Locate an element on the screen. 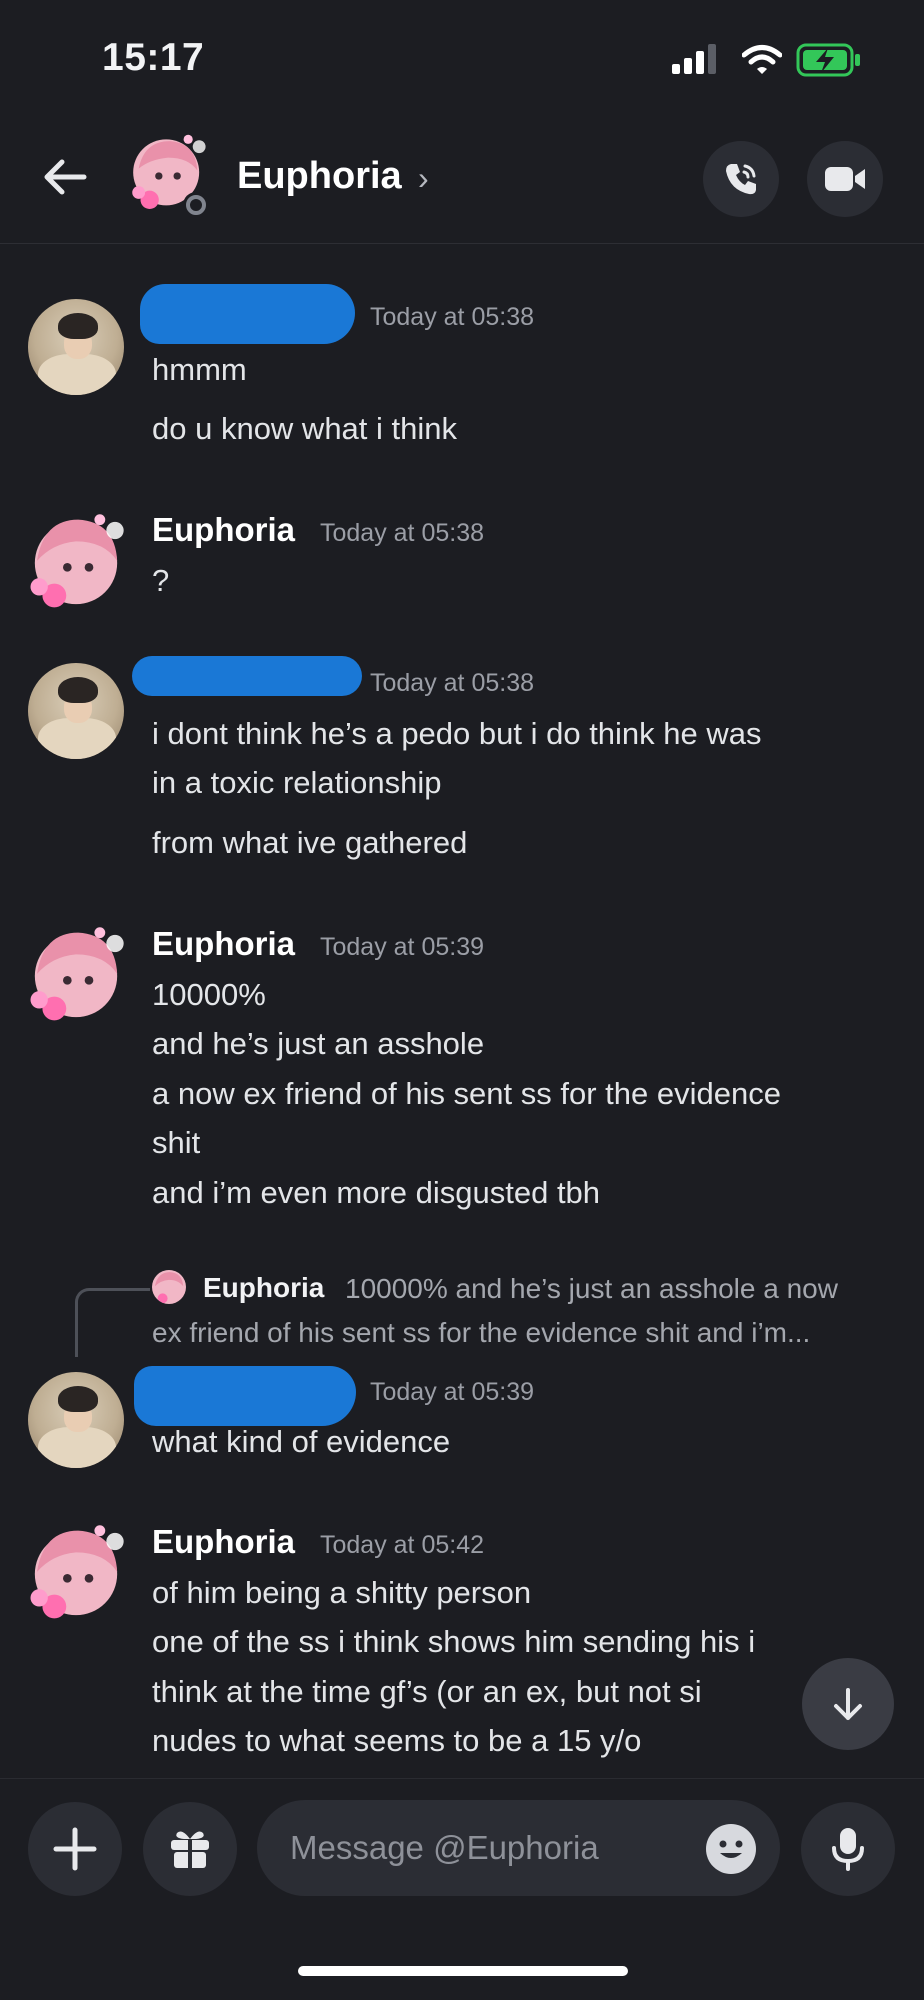 This screenshot has width=924, height=2000. status-time: 15:17 is located at coordinates (153, 57).